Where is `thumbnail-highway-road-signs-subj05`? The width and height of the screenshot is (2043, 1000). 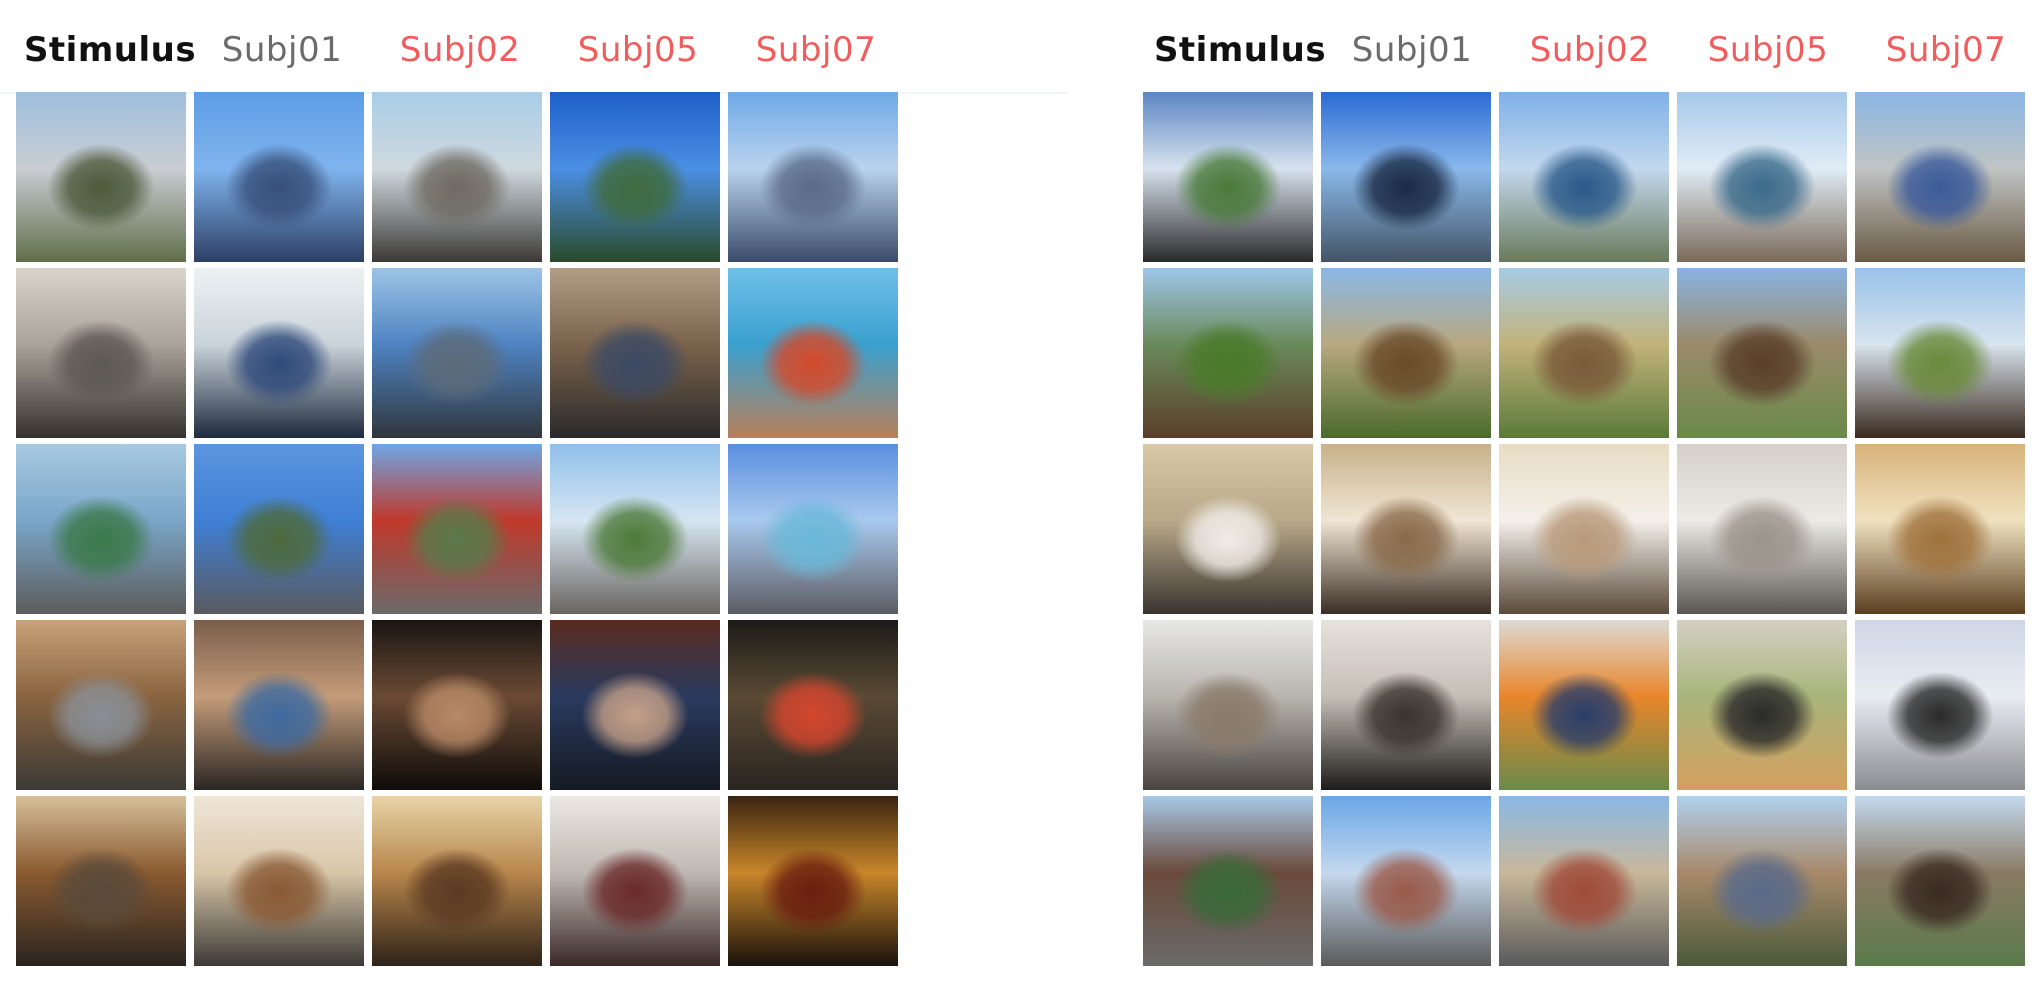
thumbnail-highway-road-signs-subj05 is located at coordinates (635, 529).